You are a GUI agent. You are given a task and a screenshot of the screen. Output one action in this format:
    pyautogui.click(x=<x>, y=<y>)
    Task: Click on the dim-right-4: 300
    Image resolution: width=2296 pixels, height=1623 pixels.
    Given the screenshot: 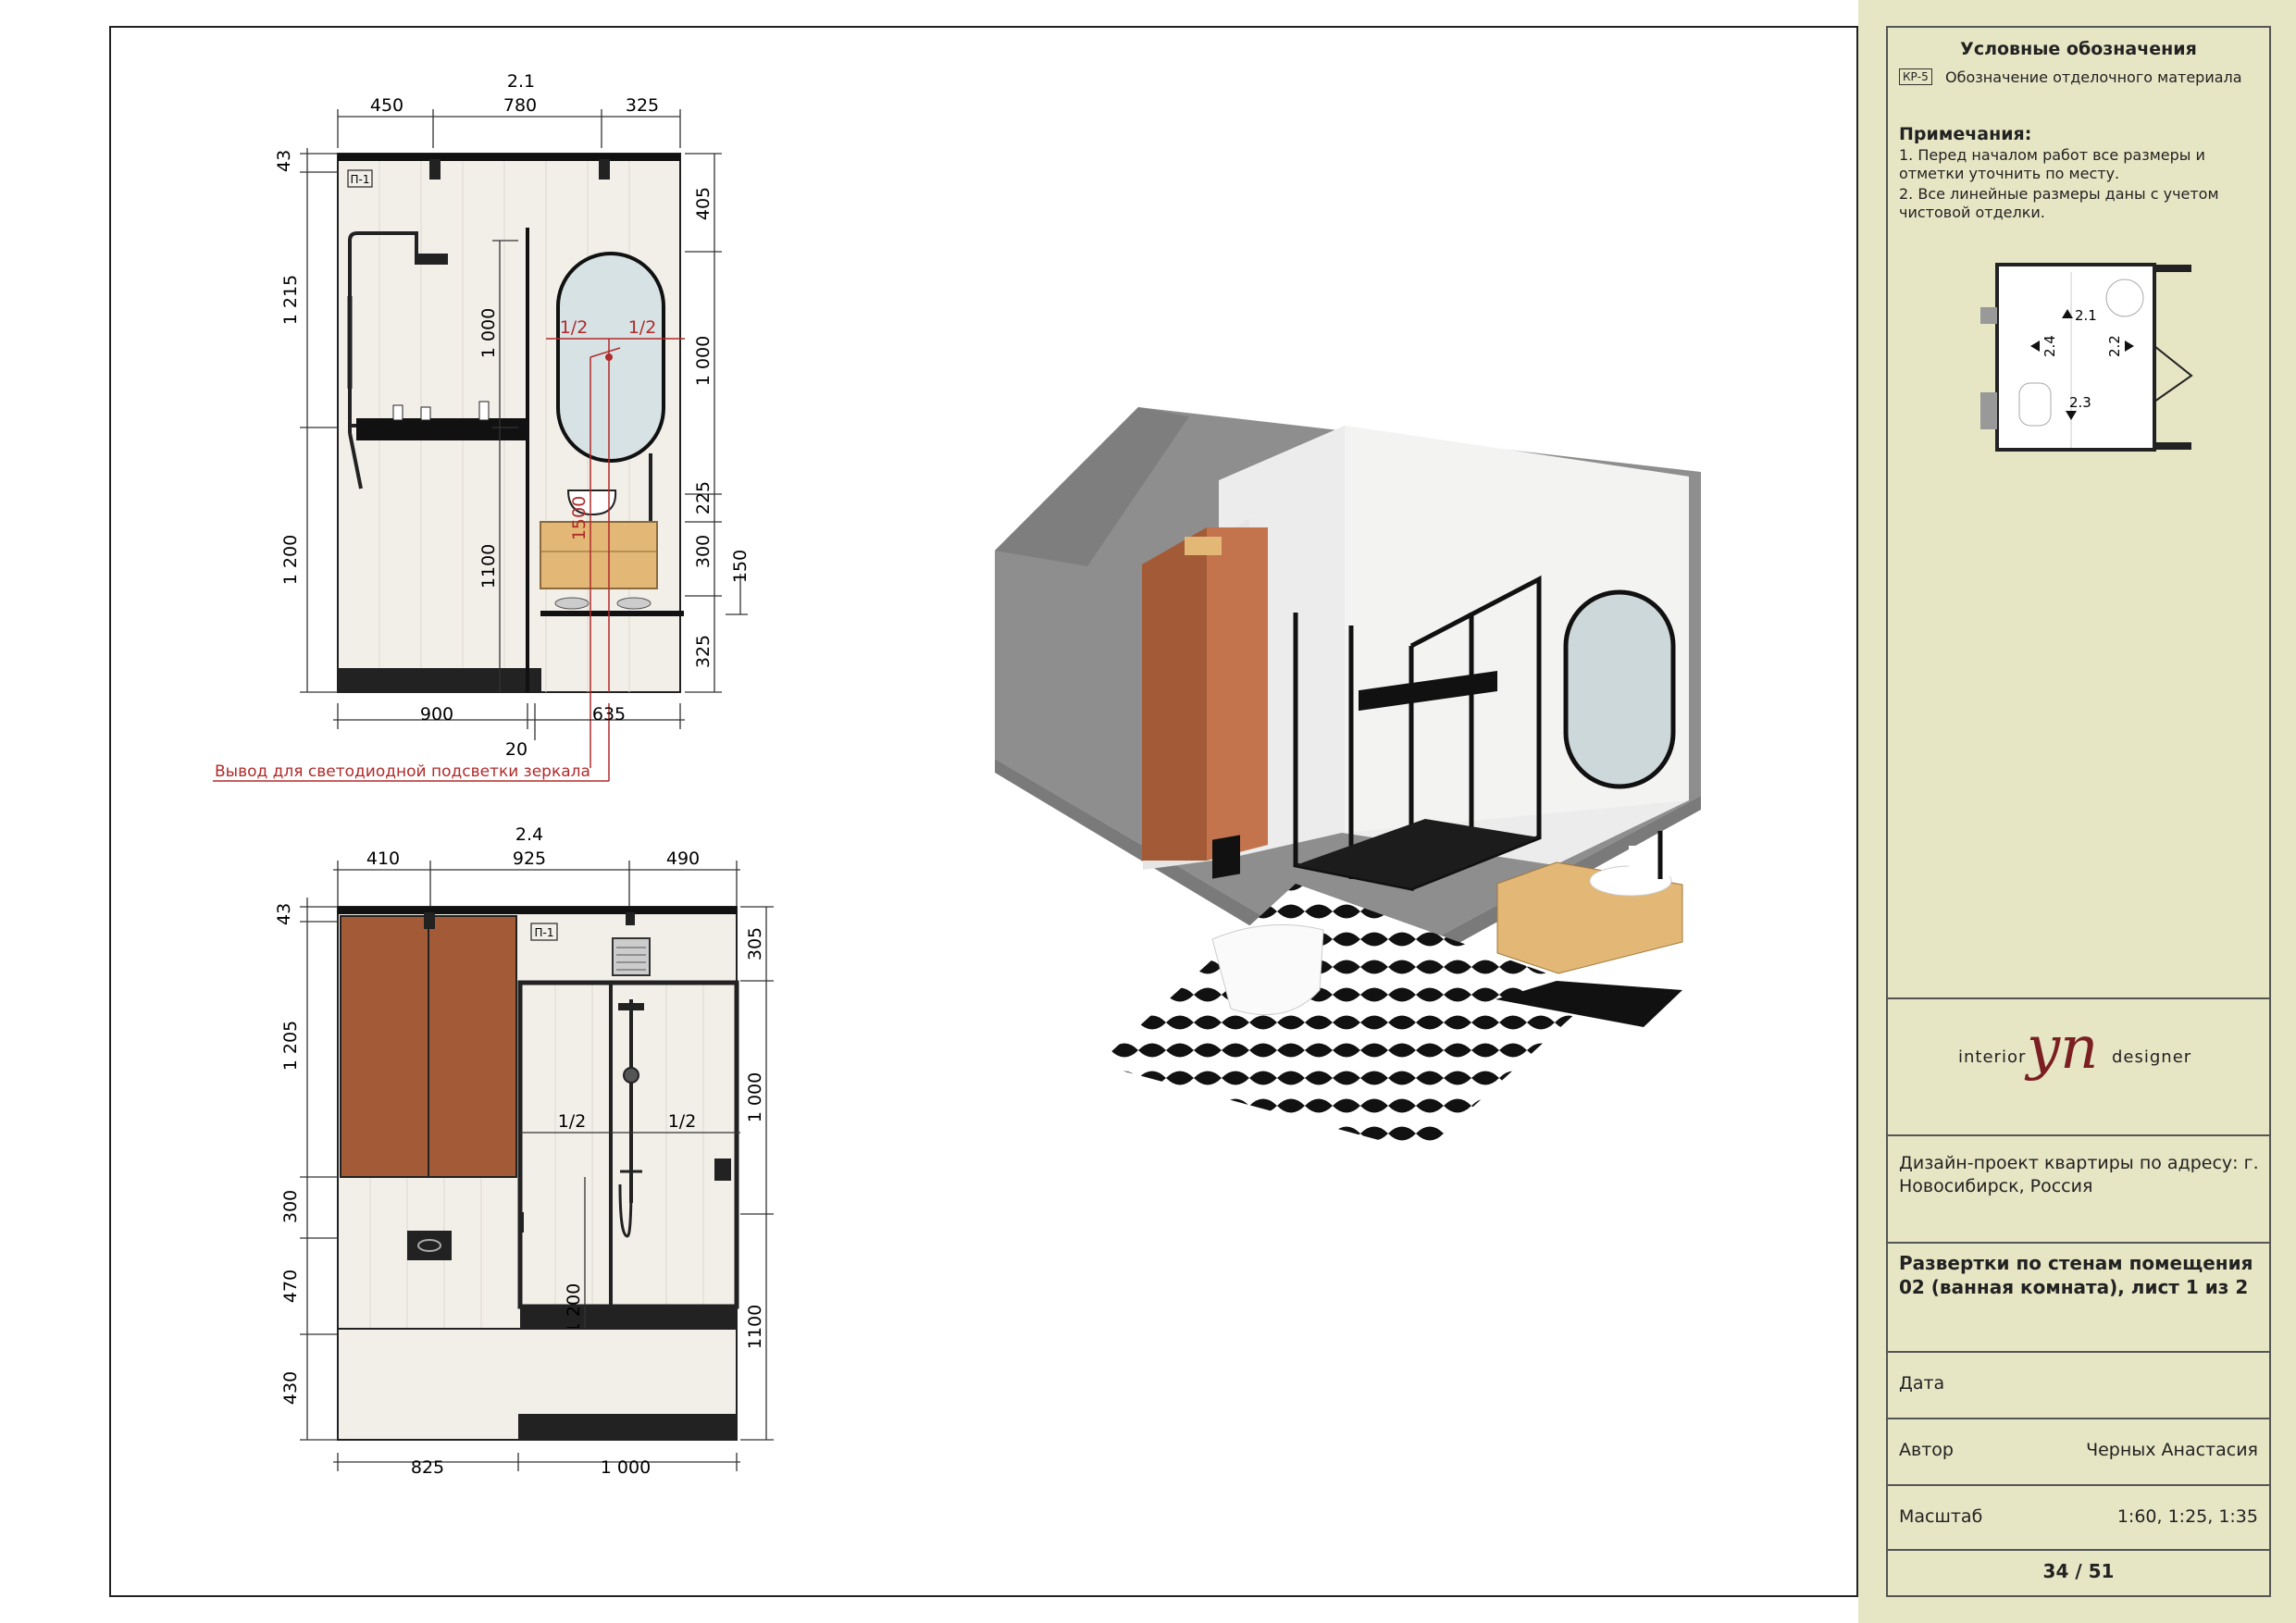 What is the action you would take?
    pyautogui.click(x=704, y=551)
    